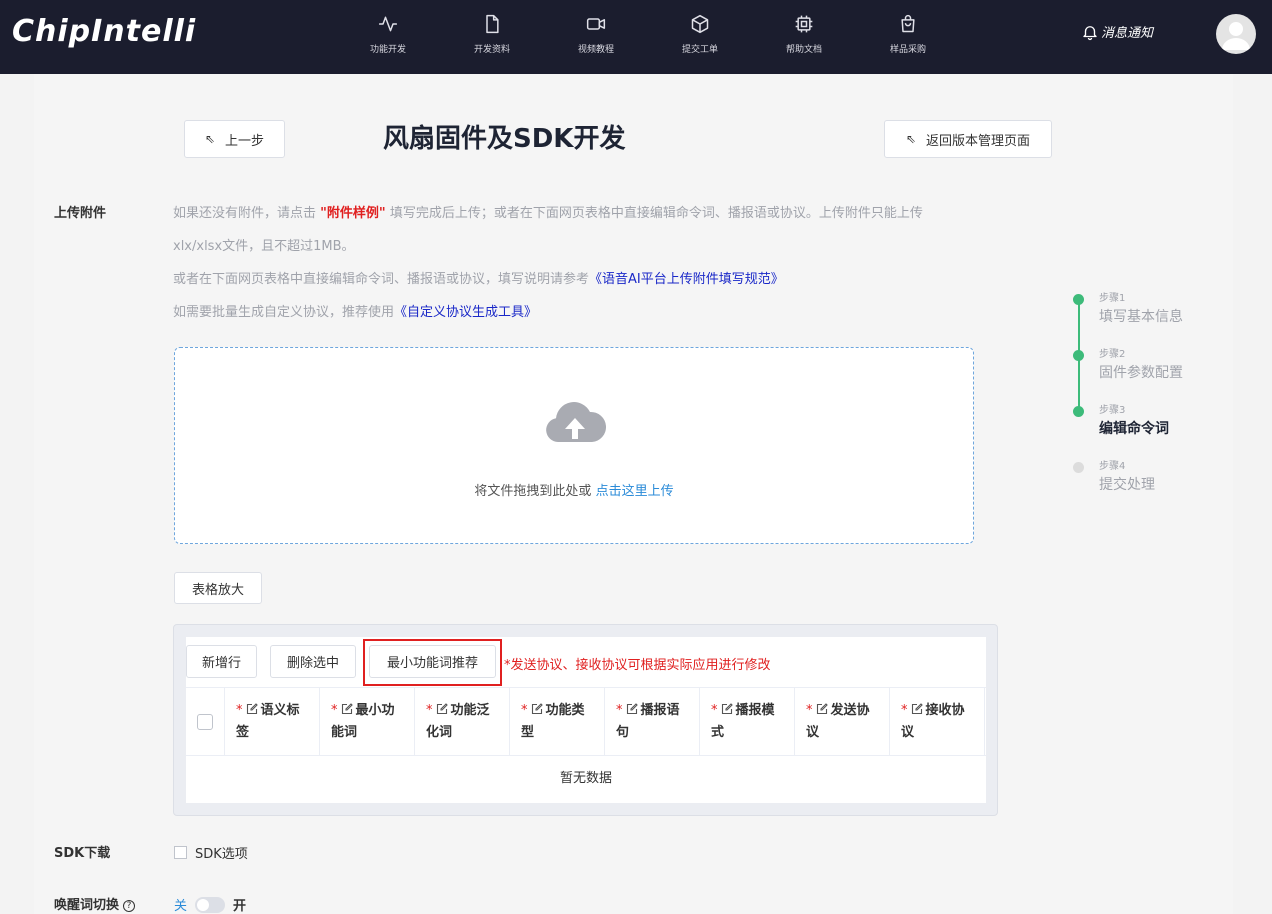  What do you see at coordinates (439, 732) in the screenshot?
I see `column-label: 化词` at bounding box center [439, 732].